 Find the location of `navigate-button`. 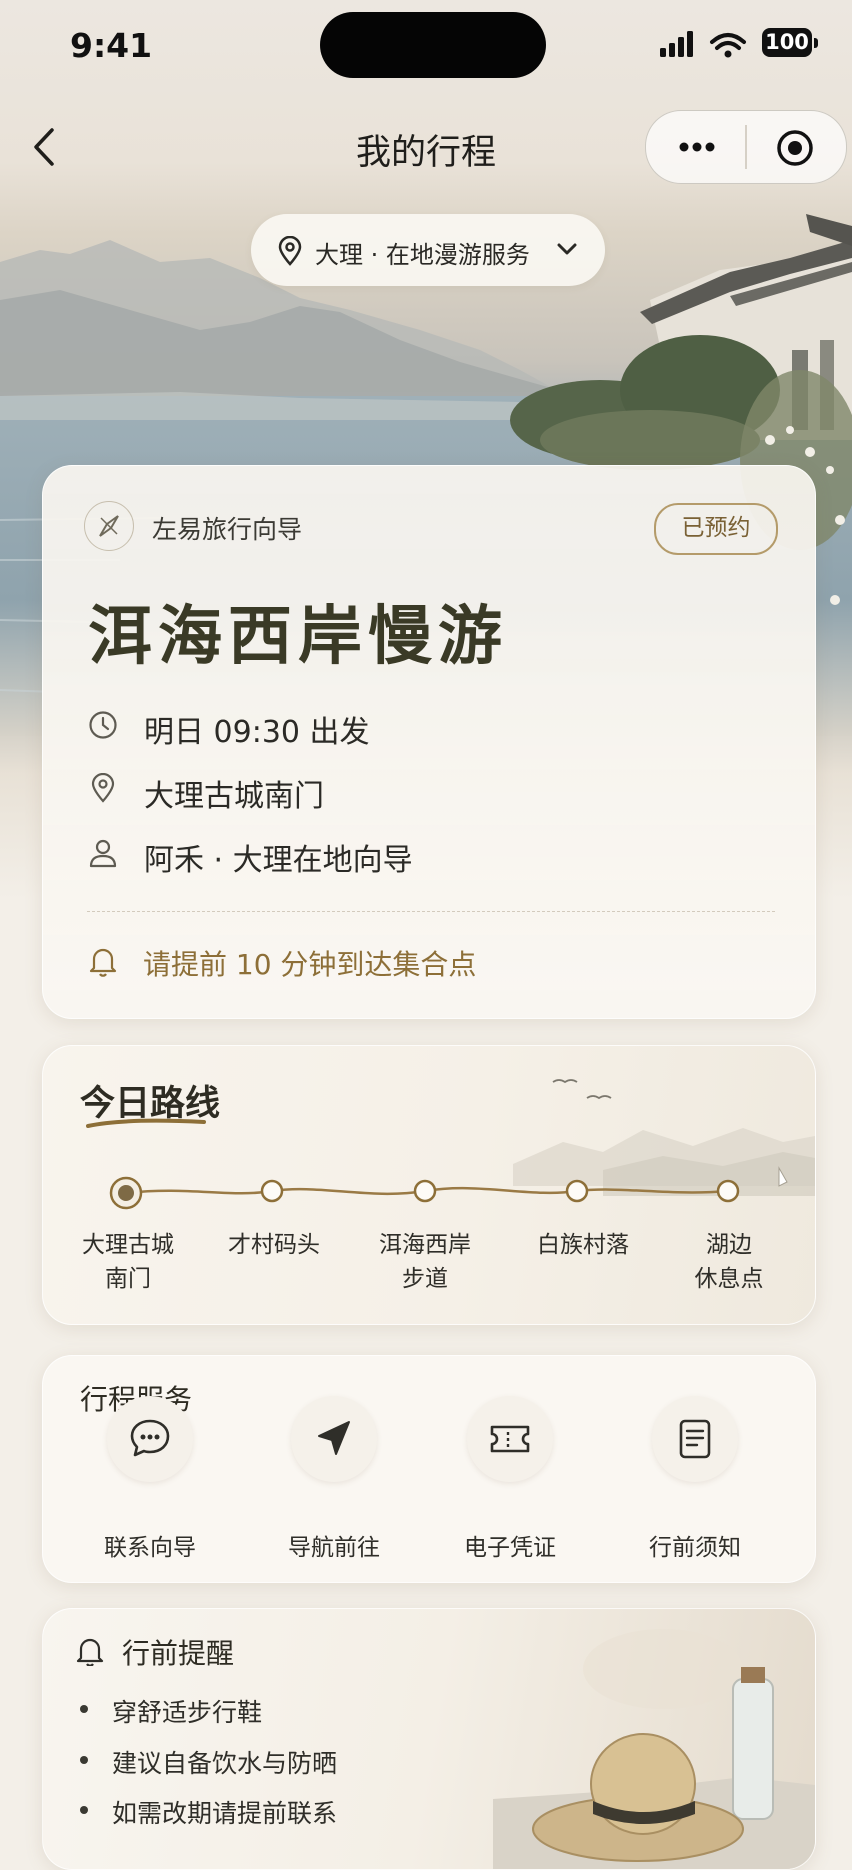

navigate-button is located at coordinates (334, 1439).